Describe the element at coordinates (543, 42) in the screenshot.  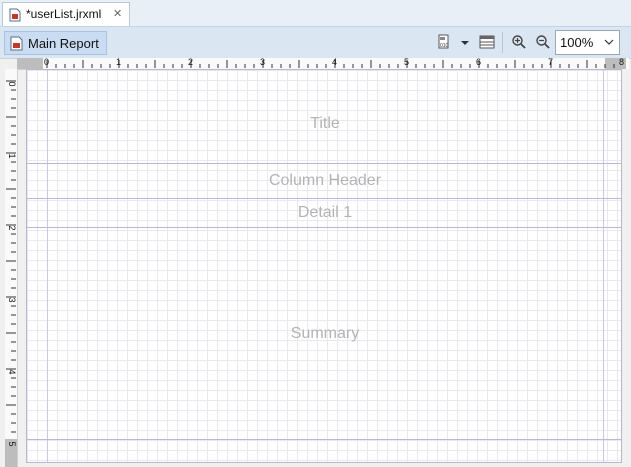
I see `zoom-out-icon` at that location.